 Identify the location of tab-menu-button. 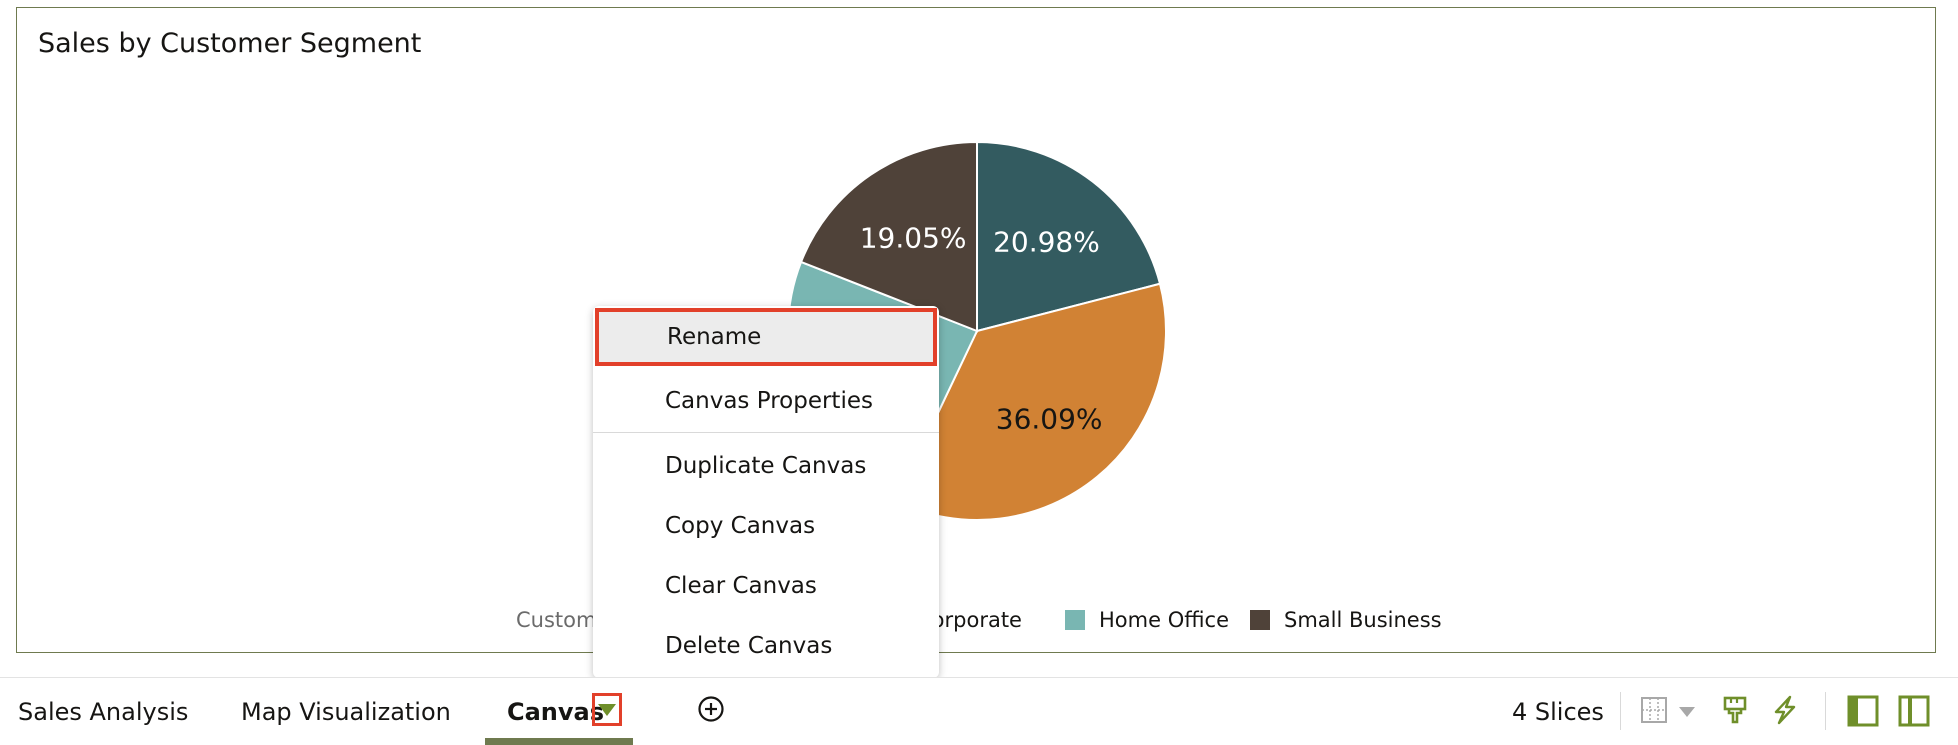
(607, 709).